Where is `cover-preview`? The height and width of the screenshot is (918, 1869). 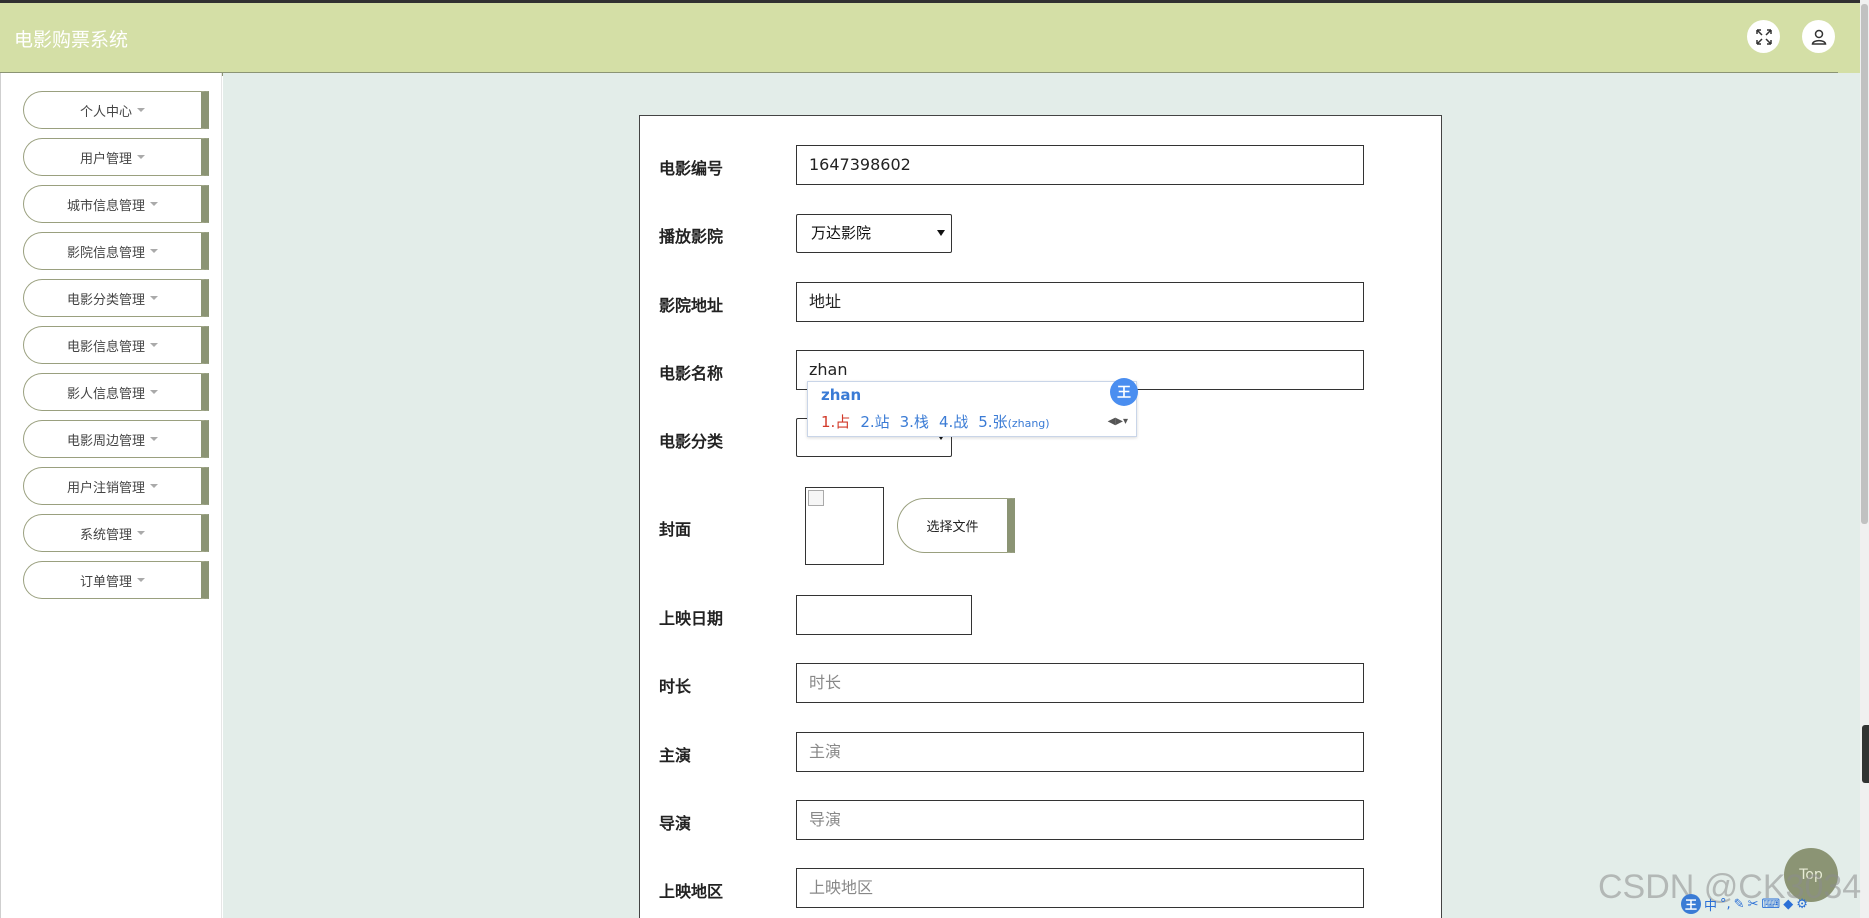
cover-preview is located at coordinates (844, 526).